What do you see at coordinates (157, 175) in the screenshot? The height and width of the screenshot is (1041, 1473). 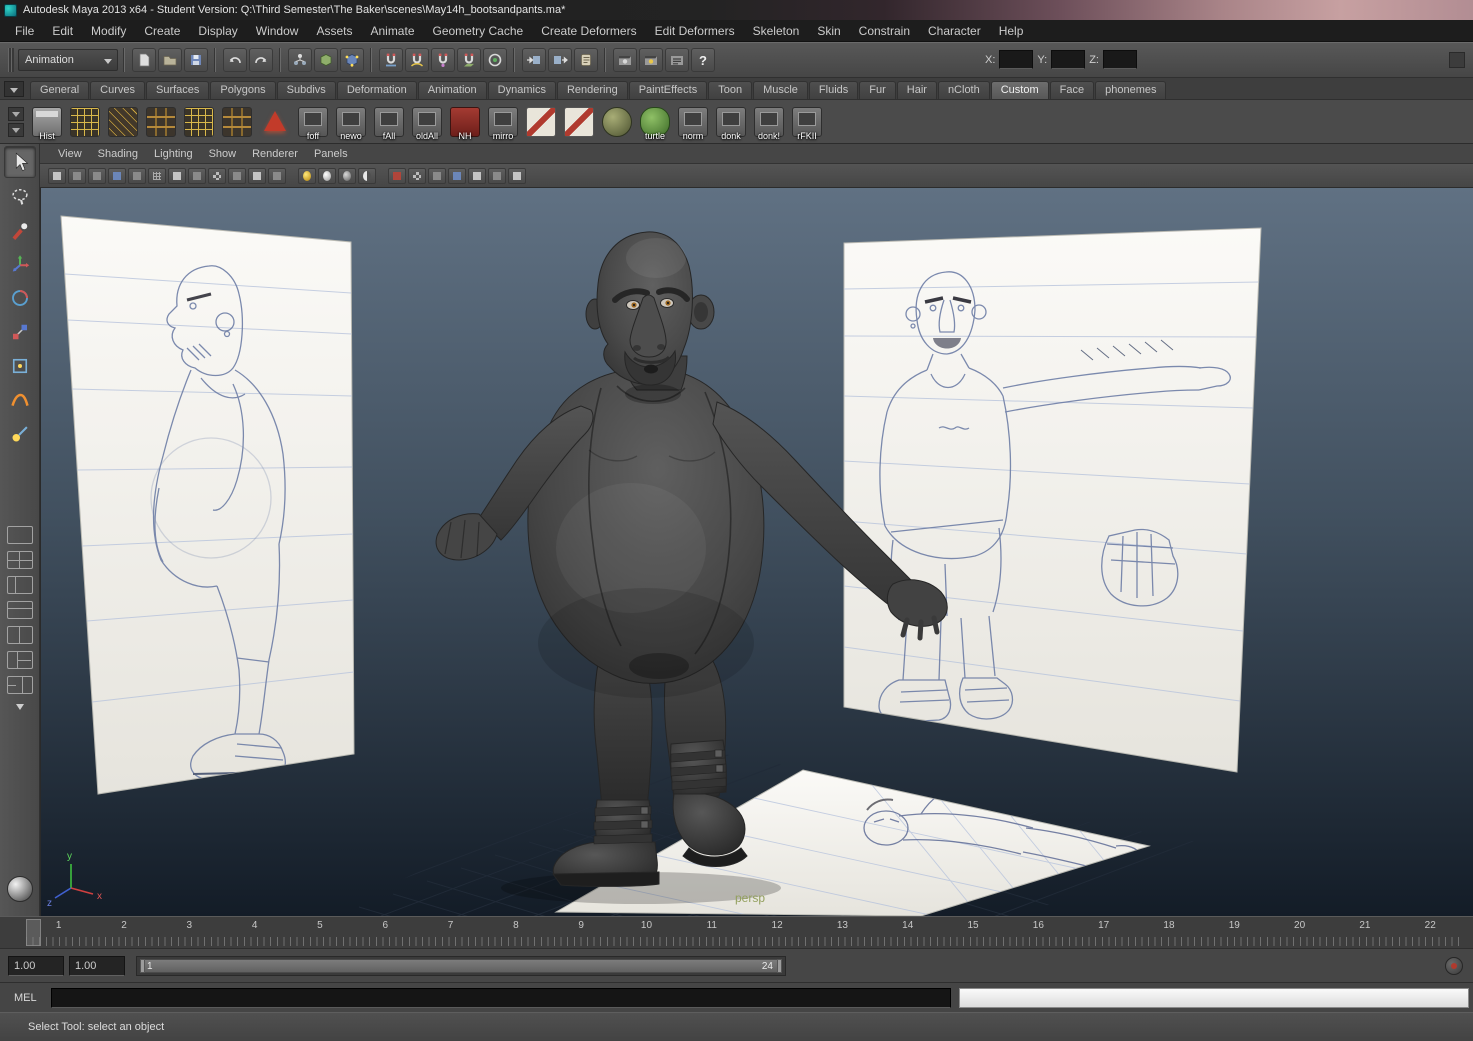 I see `grid-toggle-icon` at bounding box center [157, 175].